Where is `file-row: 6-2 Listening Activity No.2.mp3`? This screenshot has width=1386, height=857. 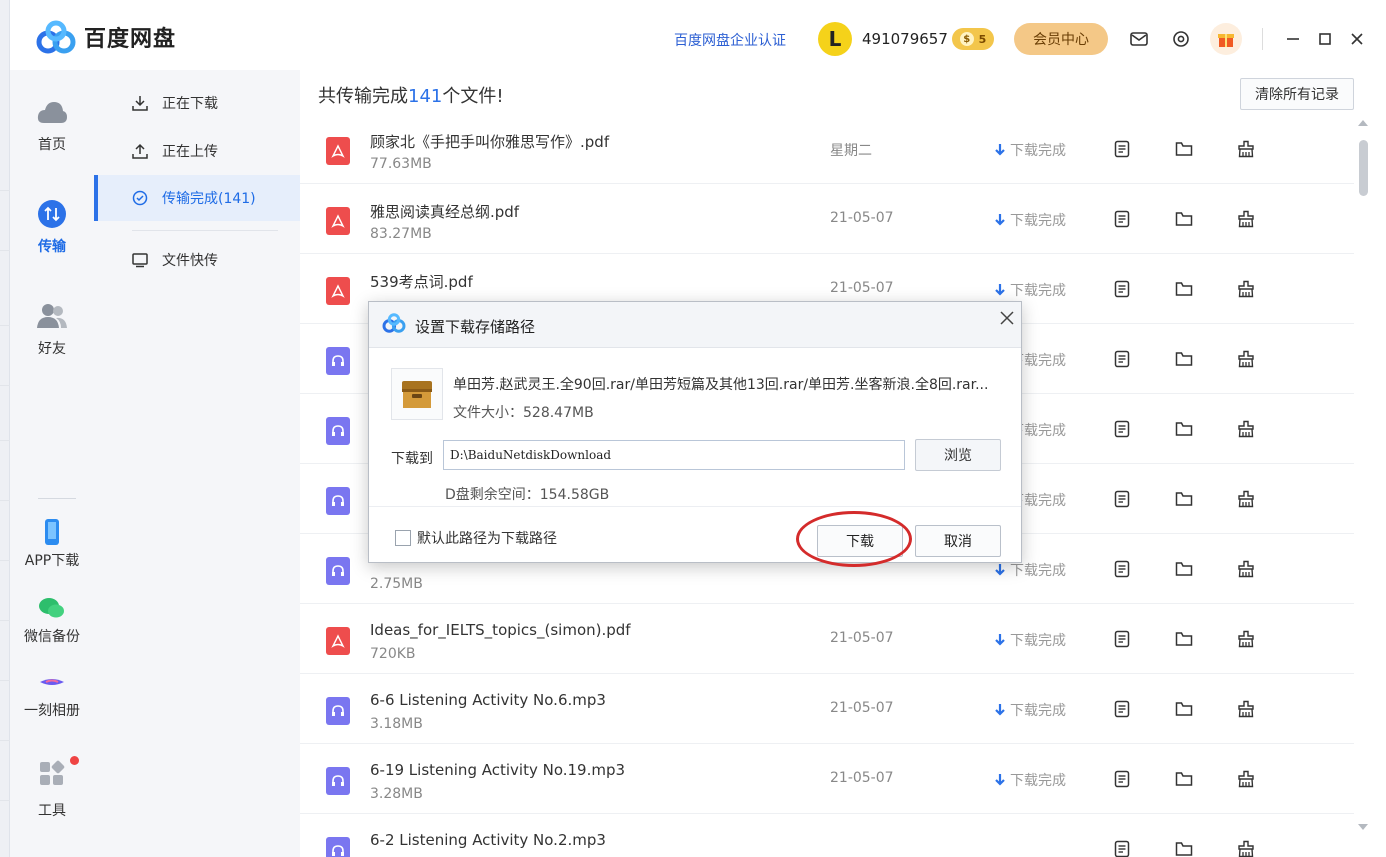 file-row: 6-2 Listening Activity No.2.mp3 is located at coordinates (827, 835).